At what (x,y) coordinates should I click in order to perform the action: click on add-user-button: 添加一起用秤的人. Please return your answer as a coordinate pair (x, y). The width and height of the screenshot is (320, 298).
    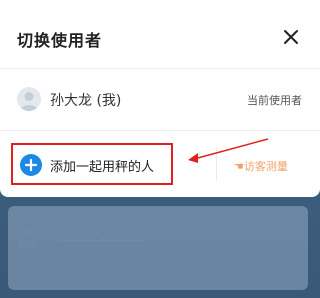
    Looking at the image, I should click on (92, 164).